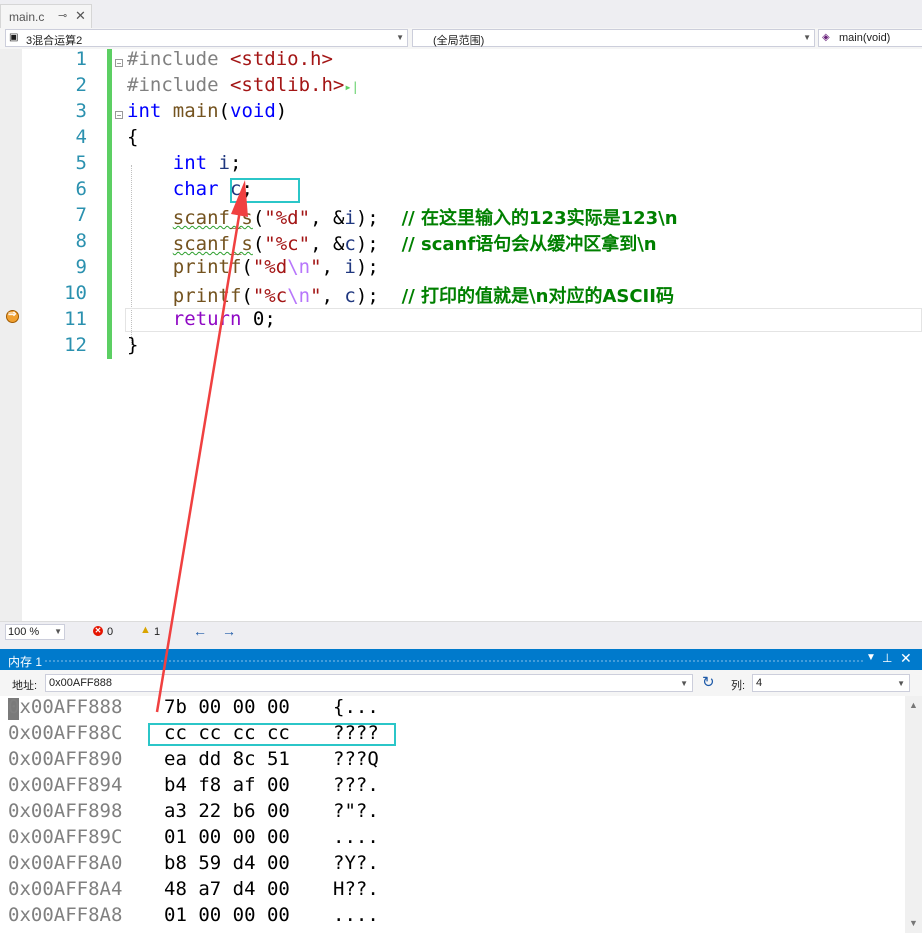  What do you see at coordinates (65, 915) in the screenshot?
I see `memory-address: 0x00AFF8A8` at bounding box center [65, 915].